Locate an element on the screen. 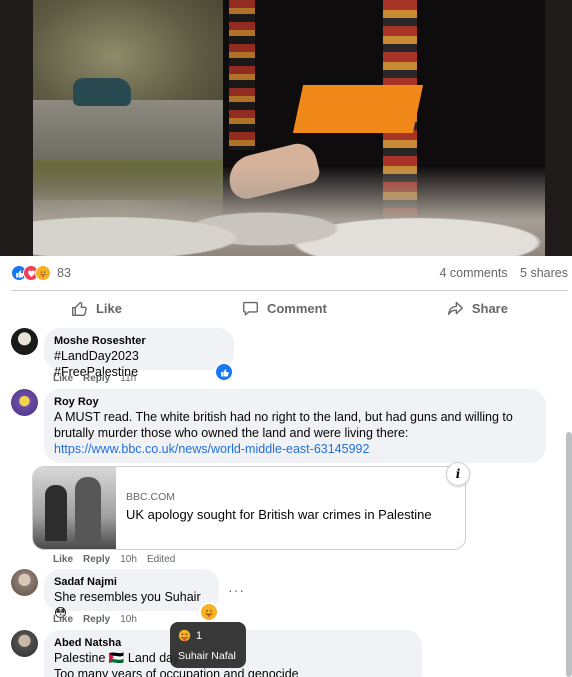 The width and height of the screenshot is (572, 677). comment-meta: Like Reply 10h is located at coordinates (95, 619).